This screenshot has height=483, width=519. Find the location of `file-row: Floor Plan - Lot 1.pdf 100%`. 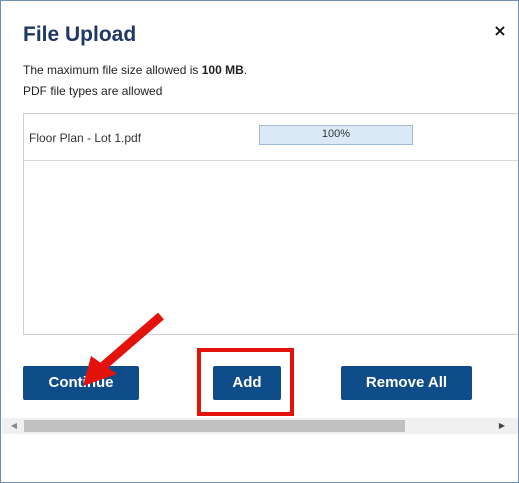

file-row: Floor Plan - Lot 1.pdf 100% is located at coordinates (271, 137).